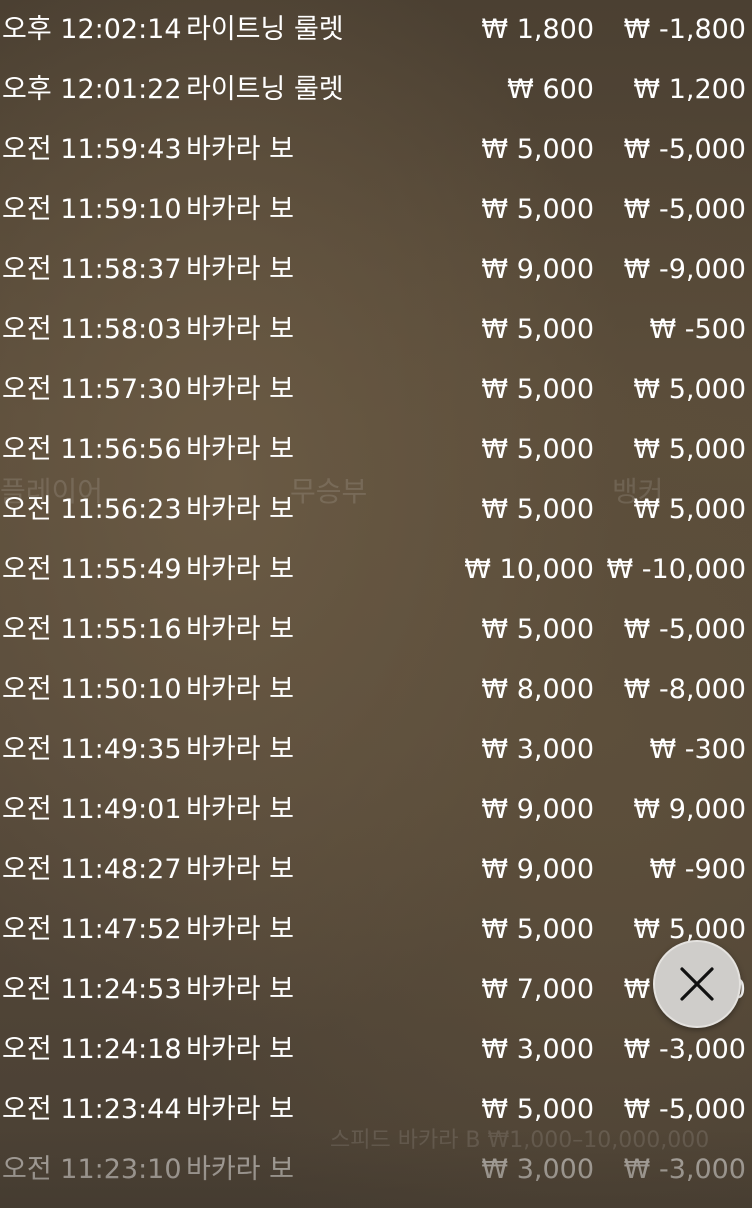  I want to click on history-row: 오전 11:57:30 바카라 보 ₩ 5,000 ₩ 5,000, so click(376, 390).